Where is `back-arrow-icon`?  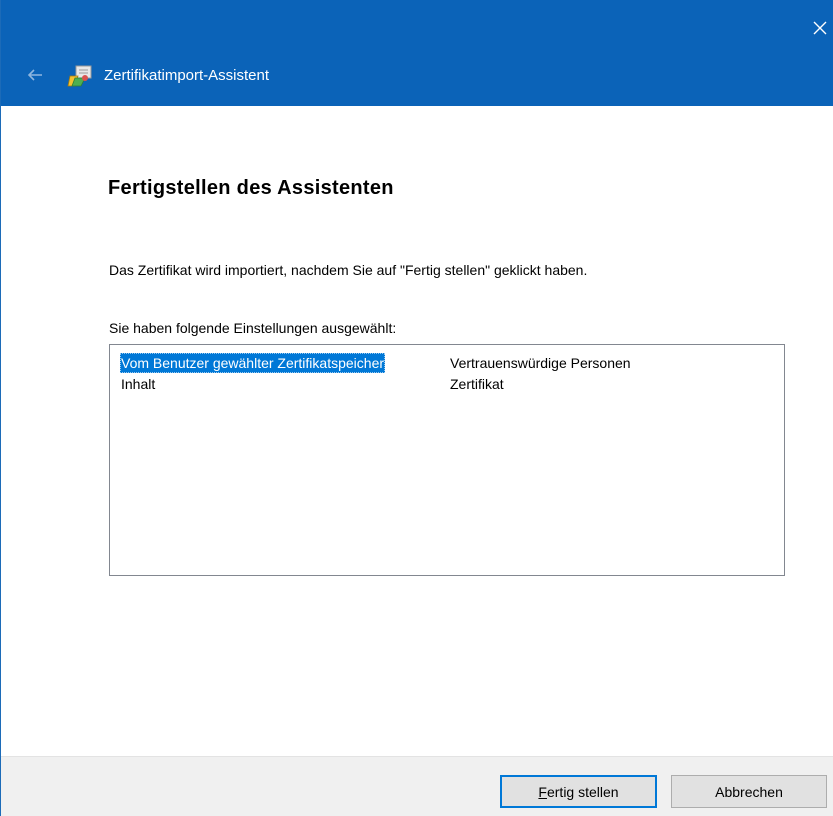 back-arrow-icon is located at coordinates (34, 75).